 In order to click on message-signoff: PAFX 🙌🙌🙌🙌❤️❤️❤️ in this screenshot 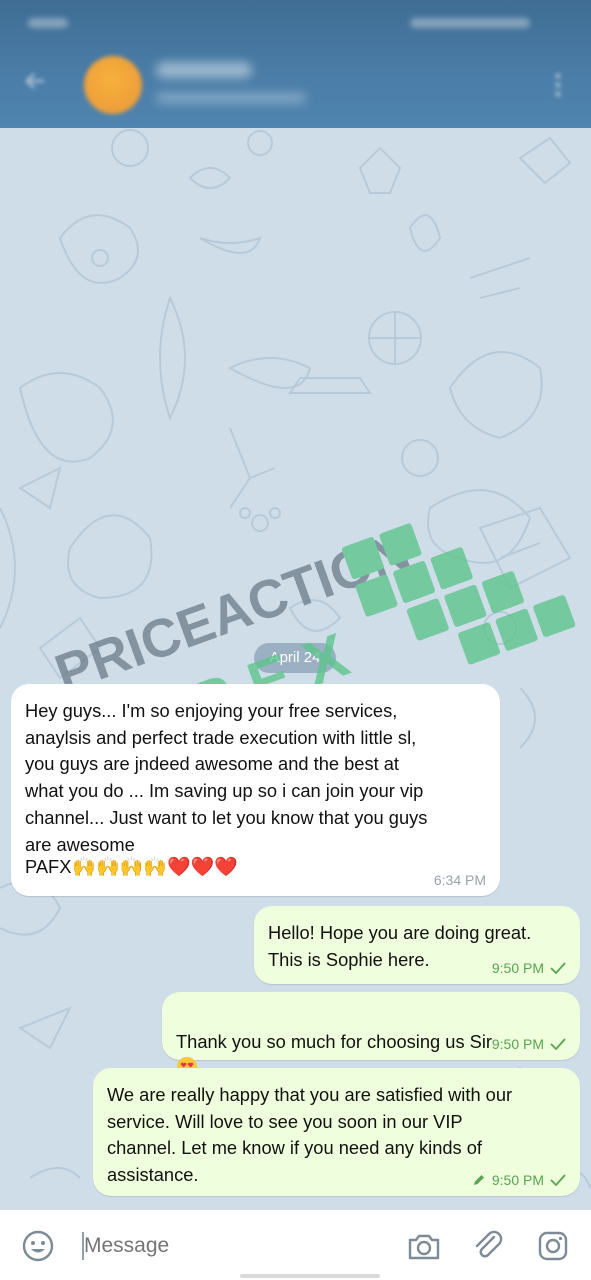, I will do `click(131, 867)`.